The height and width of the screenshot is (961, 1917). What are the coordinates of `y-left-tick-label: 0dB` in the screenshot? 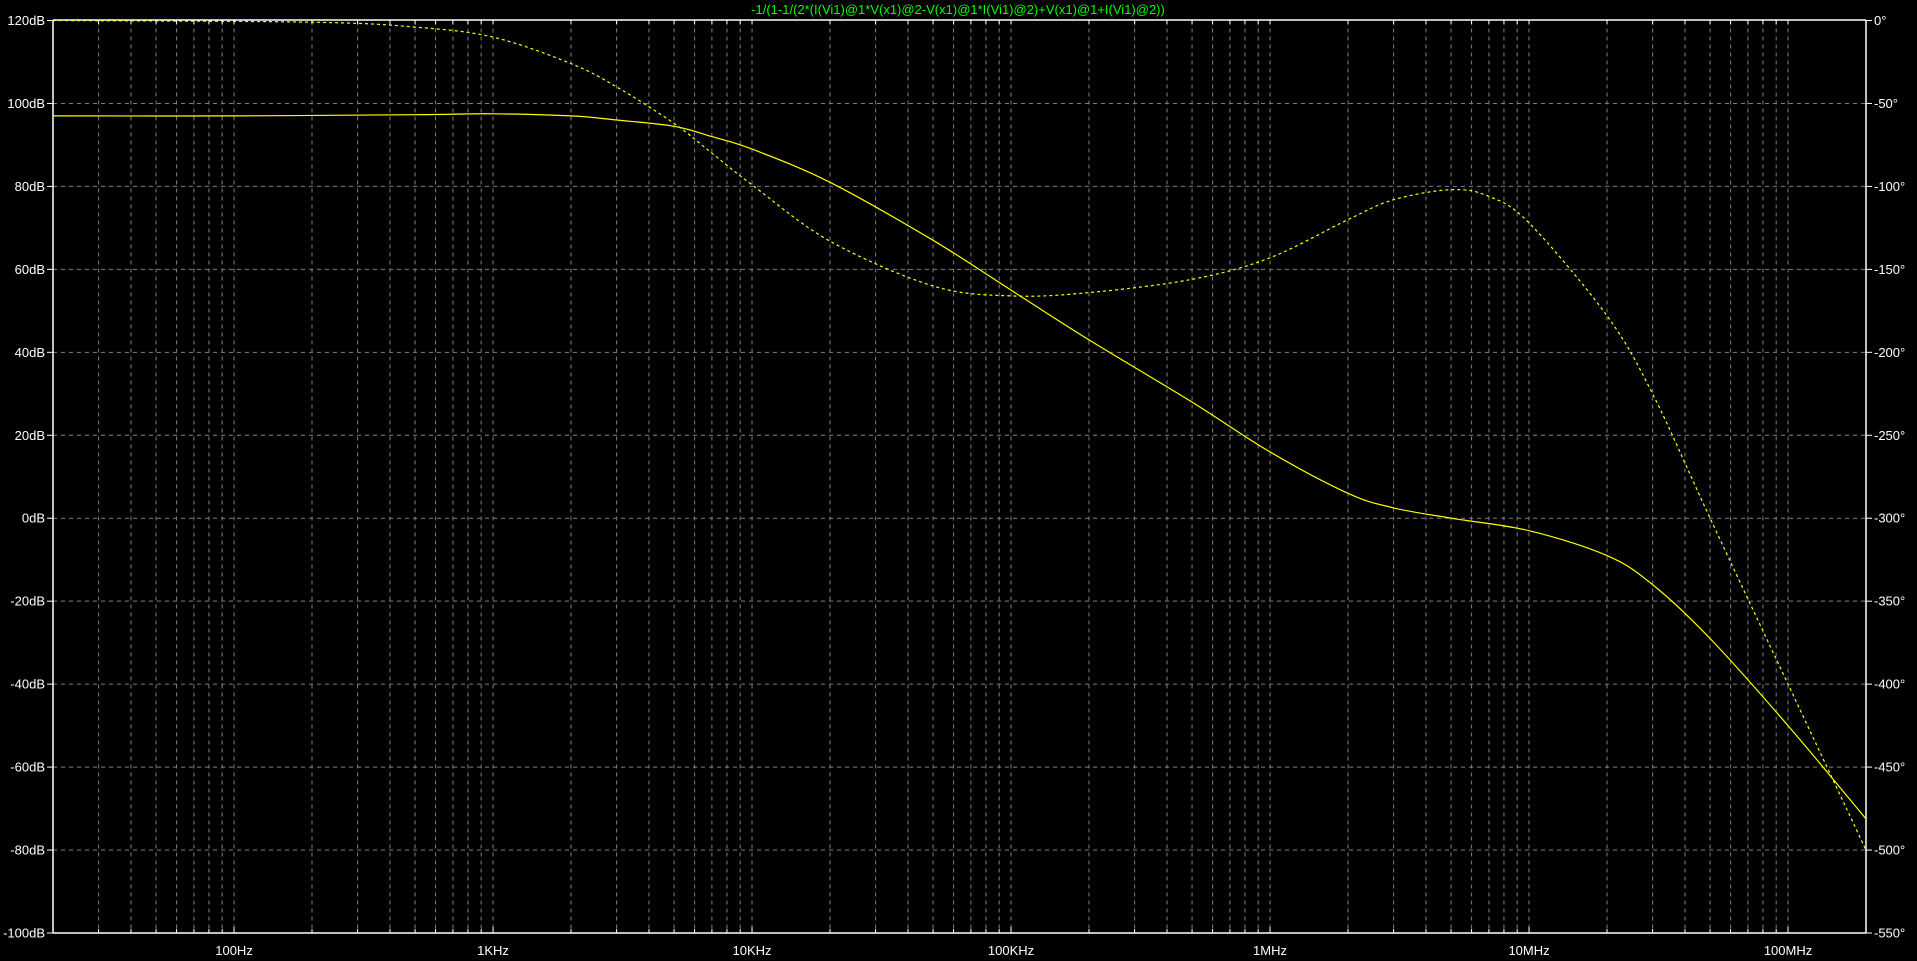 It's located at (33, 518).